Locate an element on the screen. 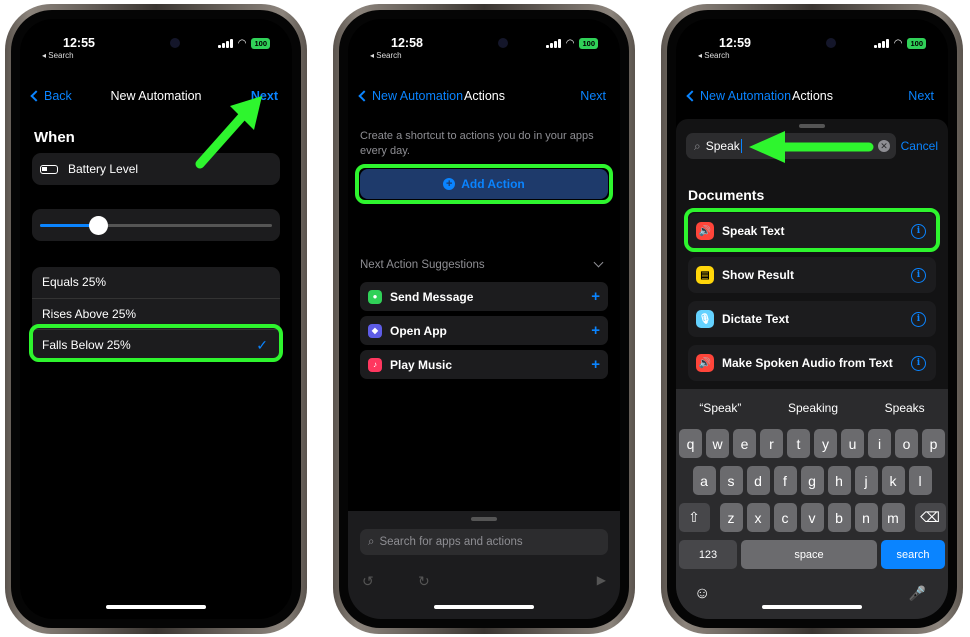 The image size is (970, 637). action-make-spoken-audio: 🔊 Make Spoken Audio from Text i is located at coordinates (812, 363).